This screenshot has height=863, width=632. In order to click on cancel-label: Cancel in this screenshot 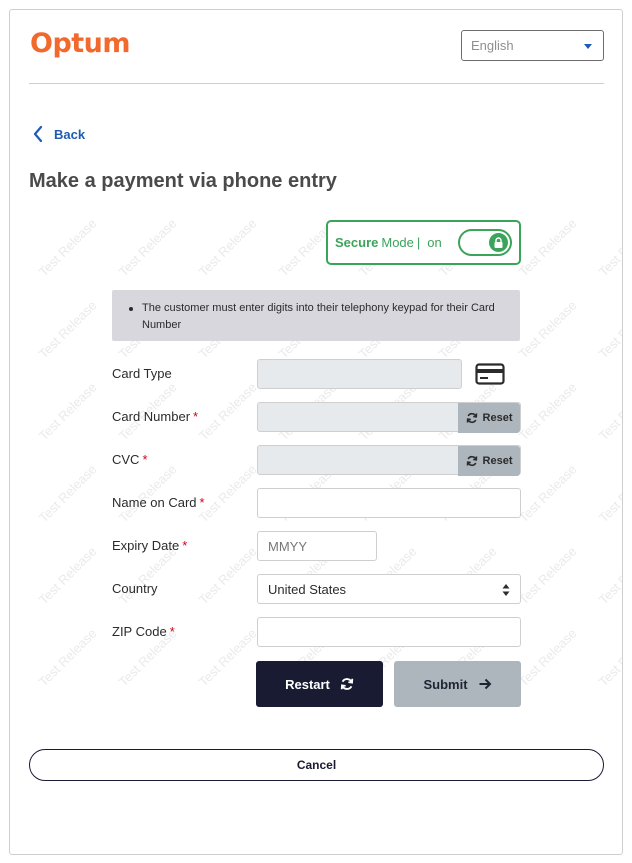, I will do `click(316, 765)`.